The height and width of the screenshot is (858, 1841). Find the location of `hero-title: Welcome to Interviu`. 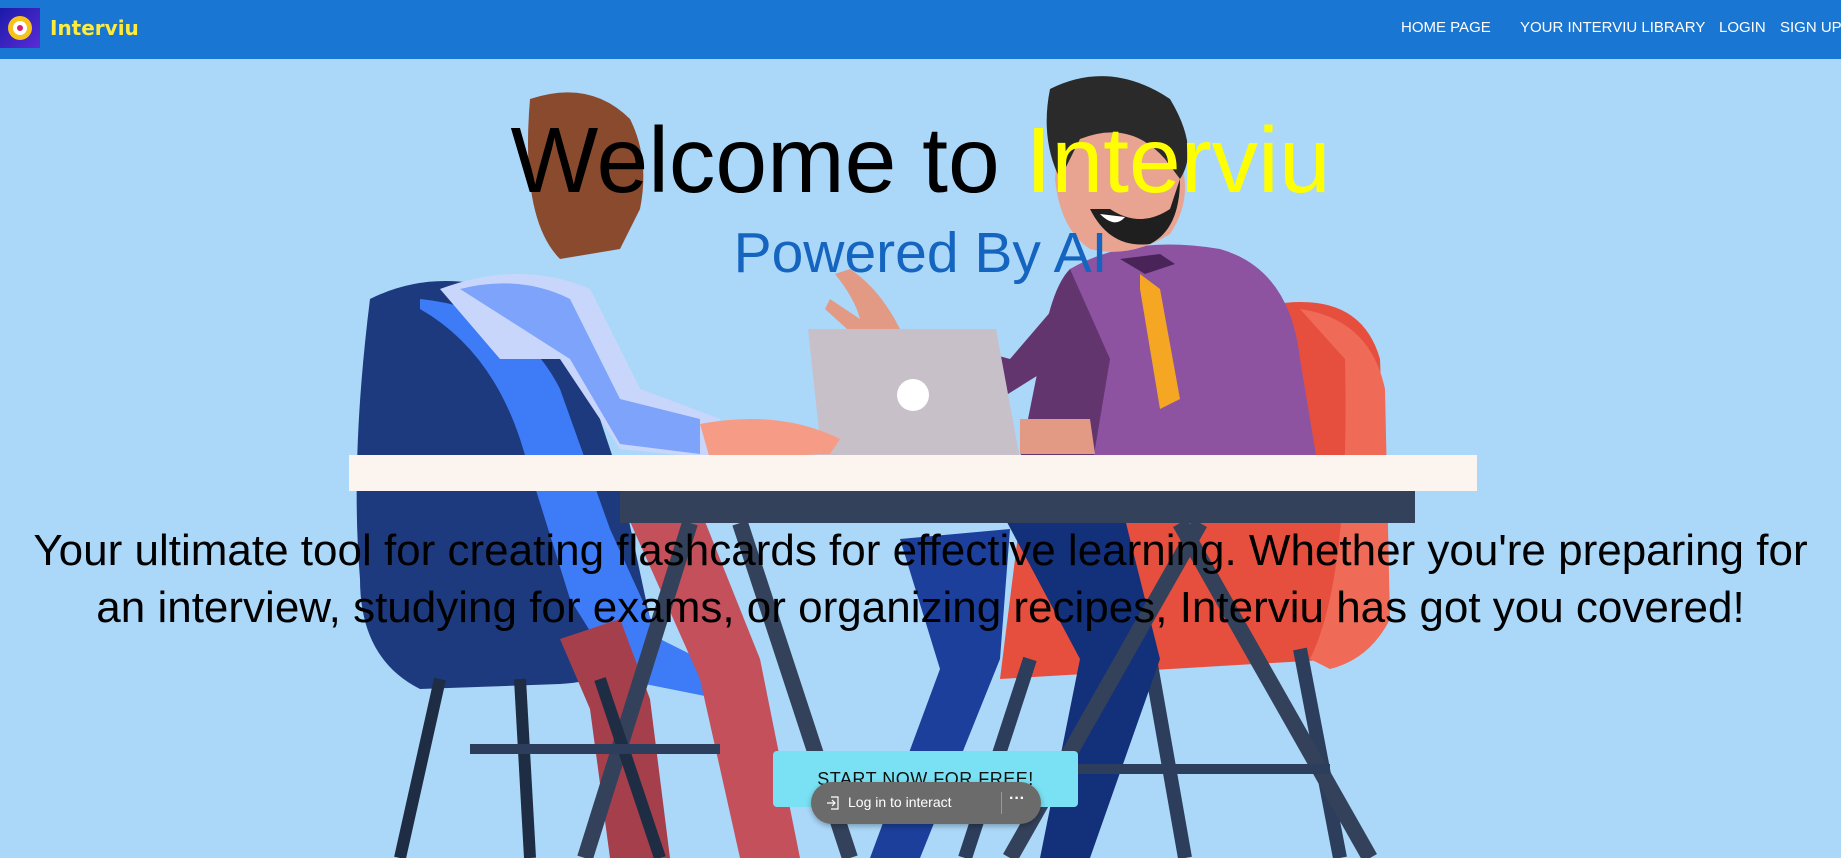

hero-title: Welcome to Interviu is located at coordinates (920, 160).